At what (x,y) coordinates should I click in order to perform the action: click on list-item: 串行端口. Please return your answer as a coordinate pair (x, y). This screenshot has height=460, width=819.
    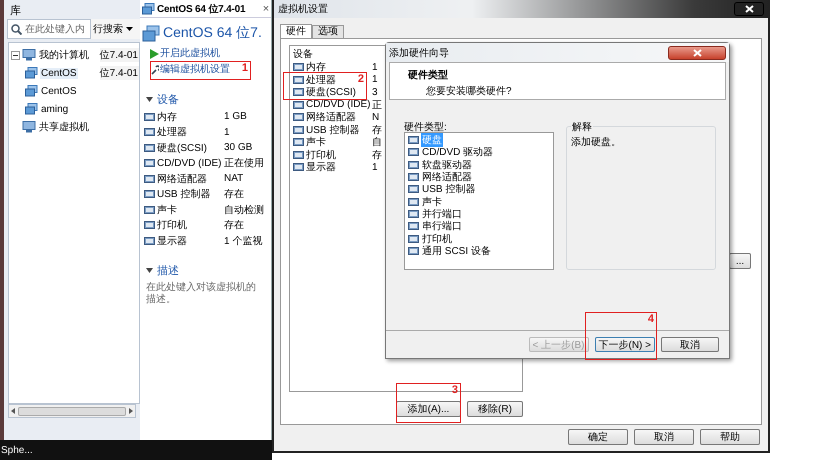
    Looking at the image, I should click on (442, 226).